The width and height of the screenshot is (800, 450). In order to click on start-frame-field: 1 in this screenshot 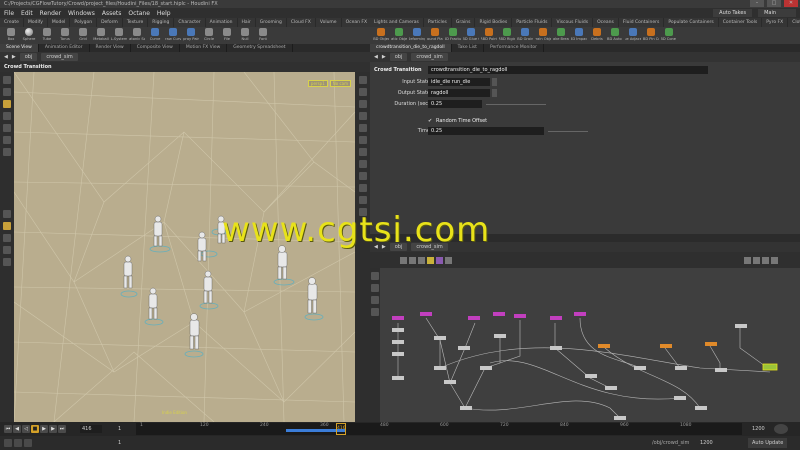, I will do `click(119, 429)`.